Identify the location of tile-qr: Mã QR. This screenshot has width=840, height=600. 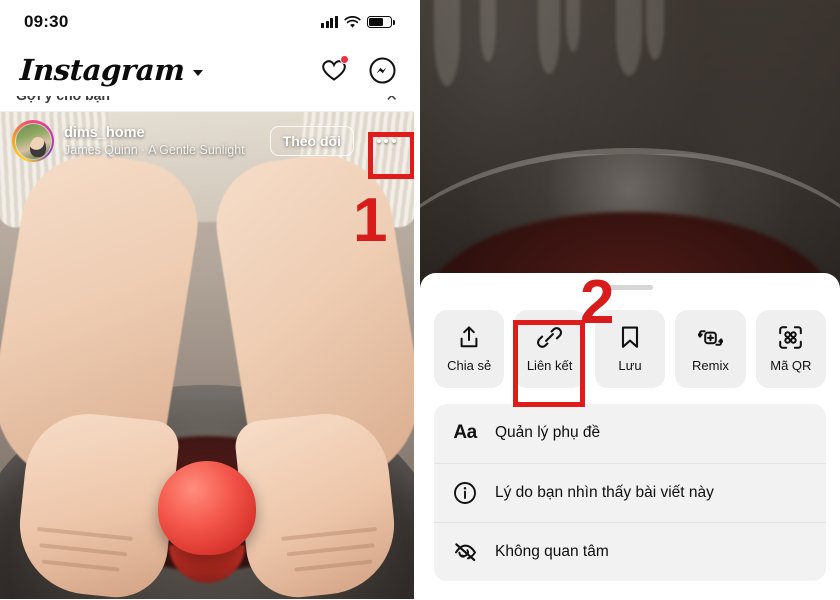
(791, 348).